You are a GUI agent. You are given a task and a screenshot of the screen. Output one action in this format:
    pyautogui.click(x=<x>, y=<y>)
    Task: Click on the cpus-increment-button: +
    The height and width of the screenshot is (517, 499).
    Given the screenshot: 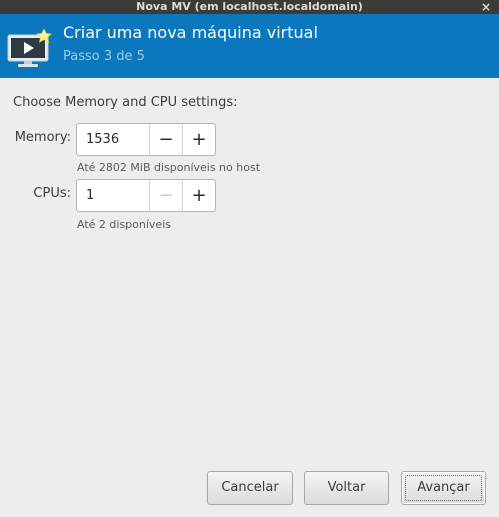 What is the action you would take?
    pyautogui.click(x=198, y=195)
    